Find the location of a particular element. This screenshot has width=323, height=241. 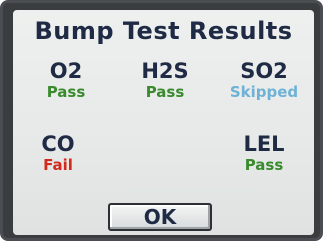

gas-name: LEL is located at coordinates (264, 144).